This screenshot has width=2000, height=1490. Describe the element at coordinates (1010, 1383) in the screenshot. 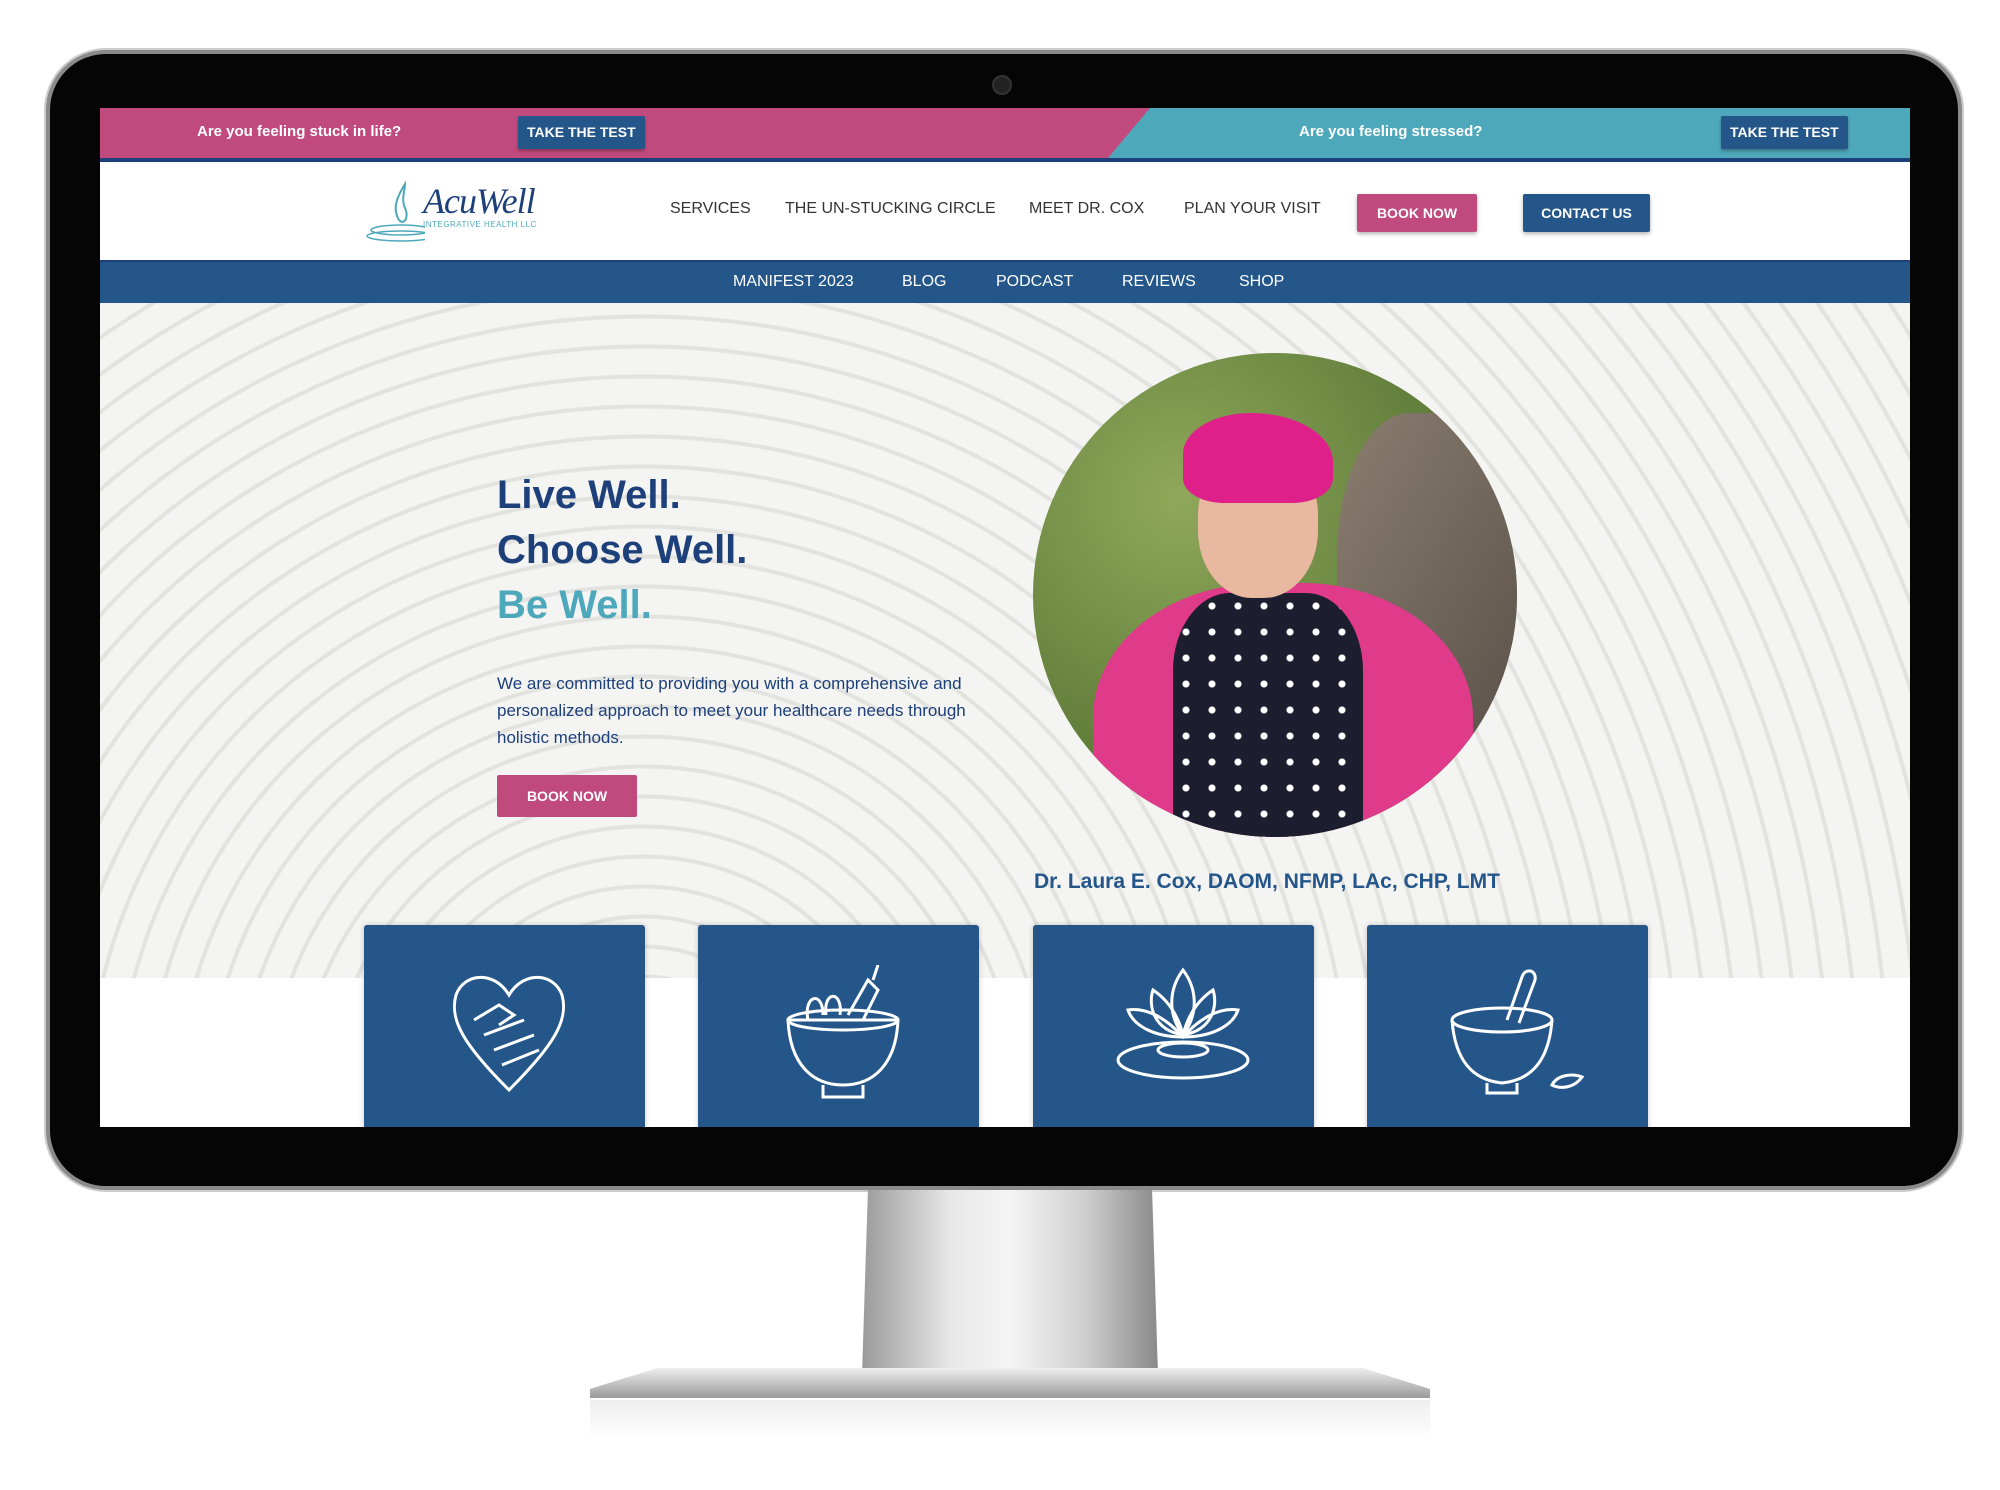

I see `monitor-base` at that location.